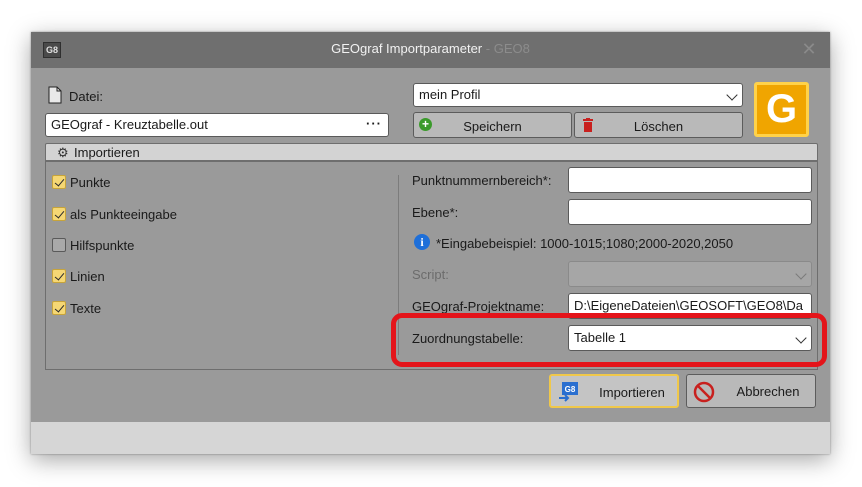 This screenshot has width=862, height=487. Describe the element at coordinates (102, 245) in the screenshot. I see `option-label: Hilfspunkte` at that location.